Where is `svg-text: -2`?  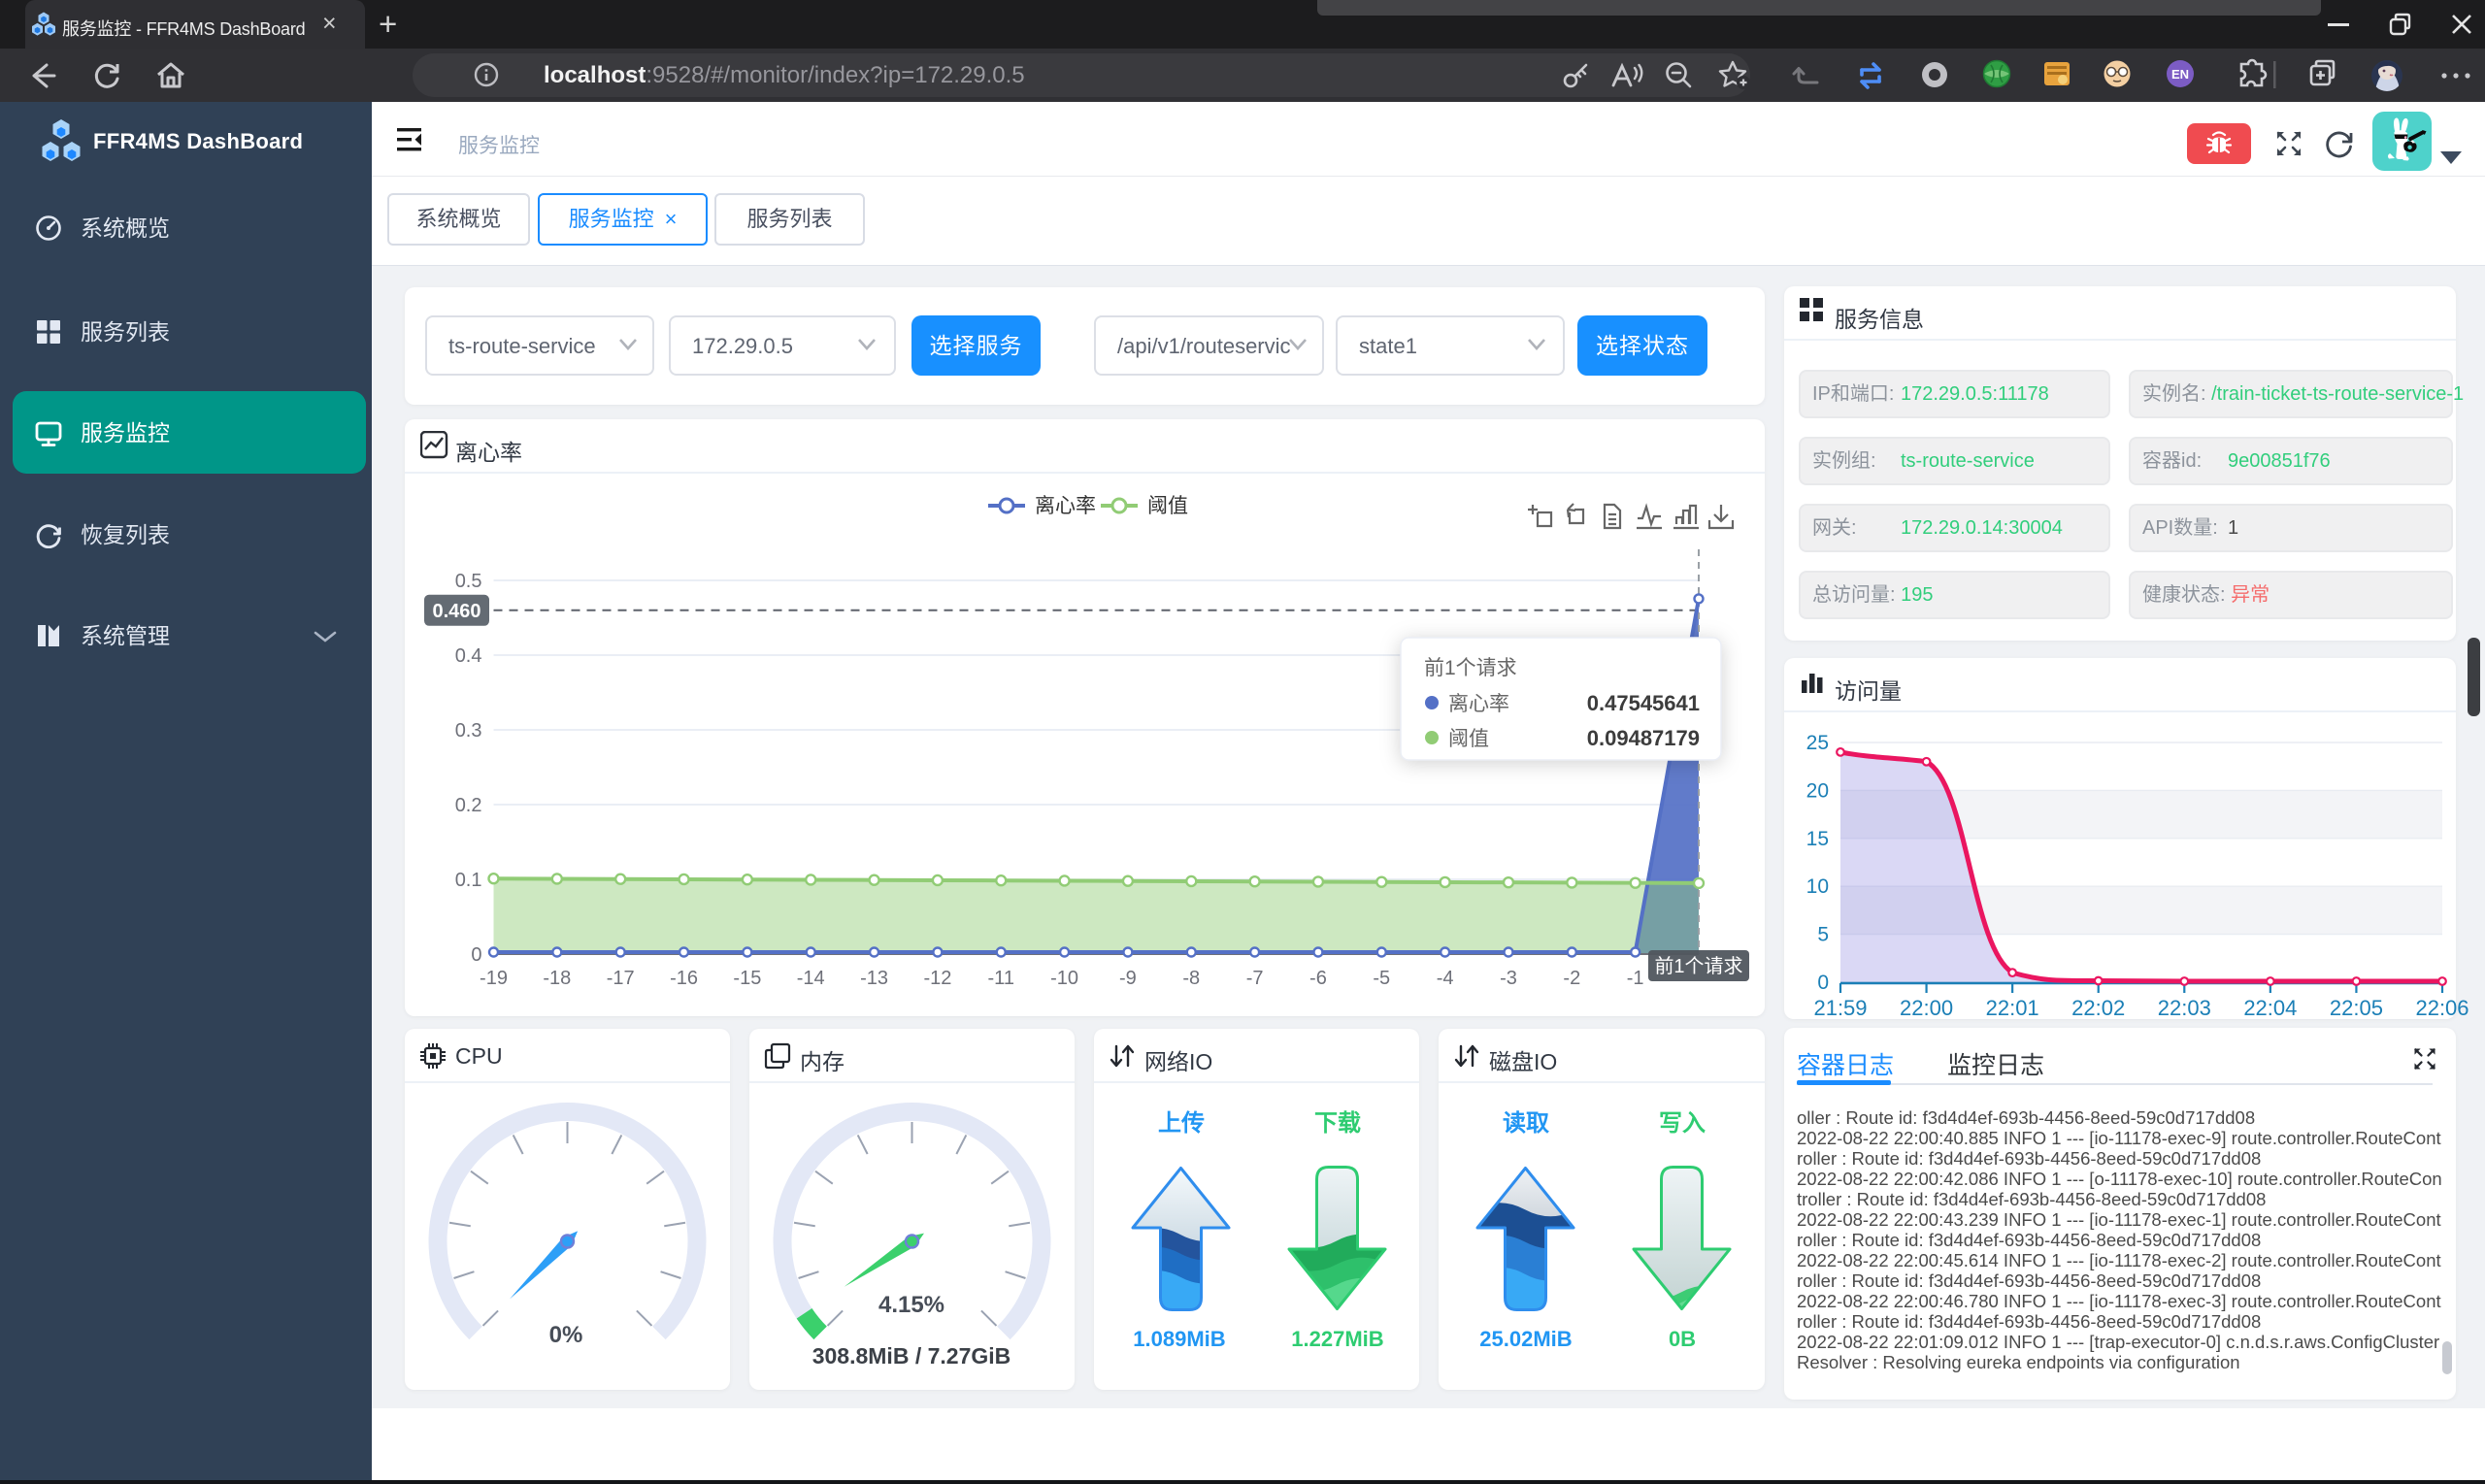 svg-text: -2 is located at coordinates (1572, 978).